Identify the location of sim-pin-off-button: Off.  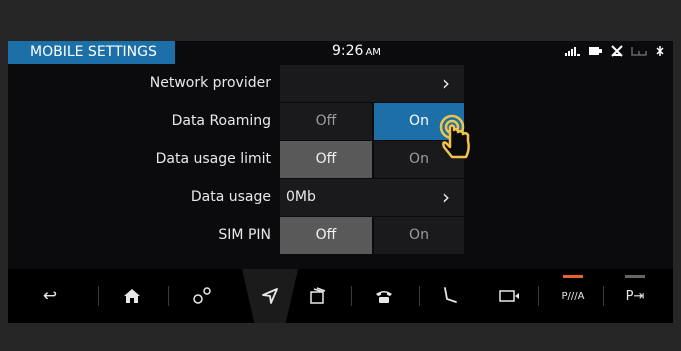
(326, 235).